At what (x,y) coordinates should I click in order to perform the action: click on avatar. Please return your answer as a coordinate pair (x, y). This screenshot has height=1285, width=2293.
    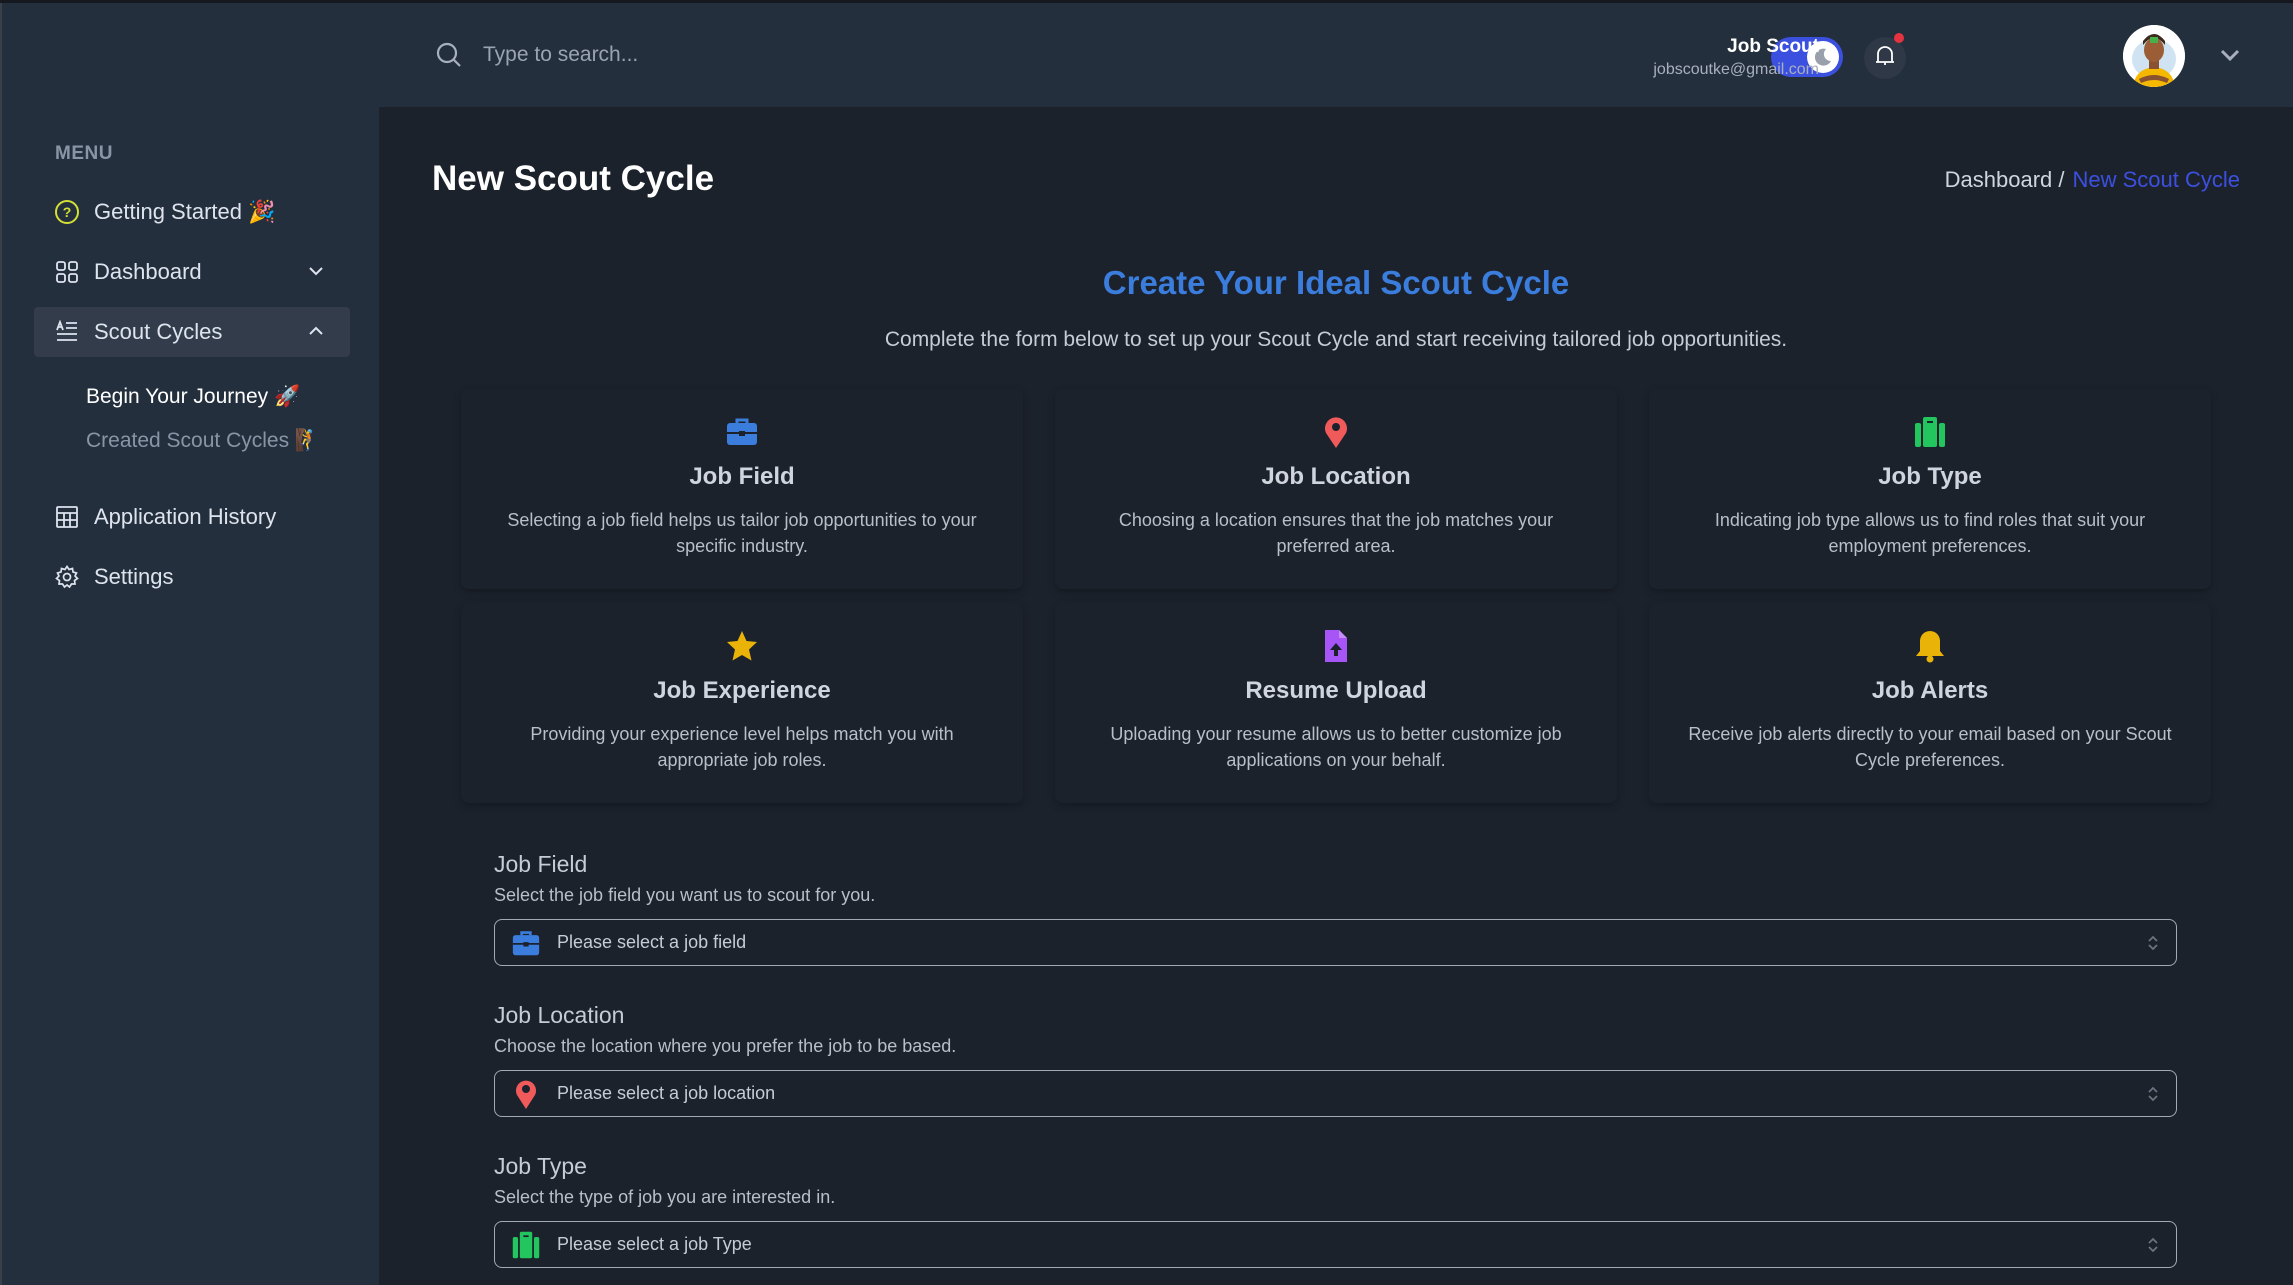
    Looking at the image, I should click on (2154, 56).